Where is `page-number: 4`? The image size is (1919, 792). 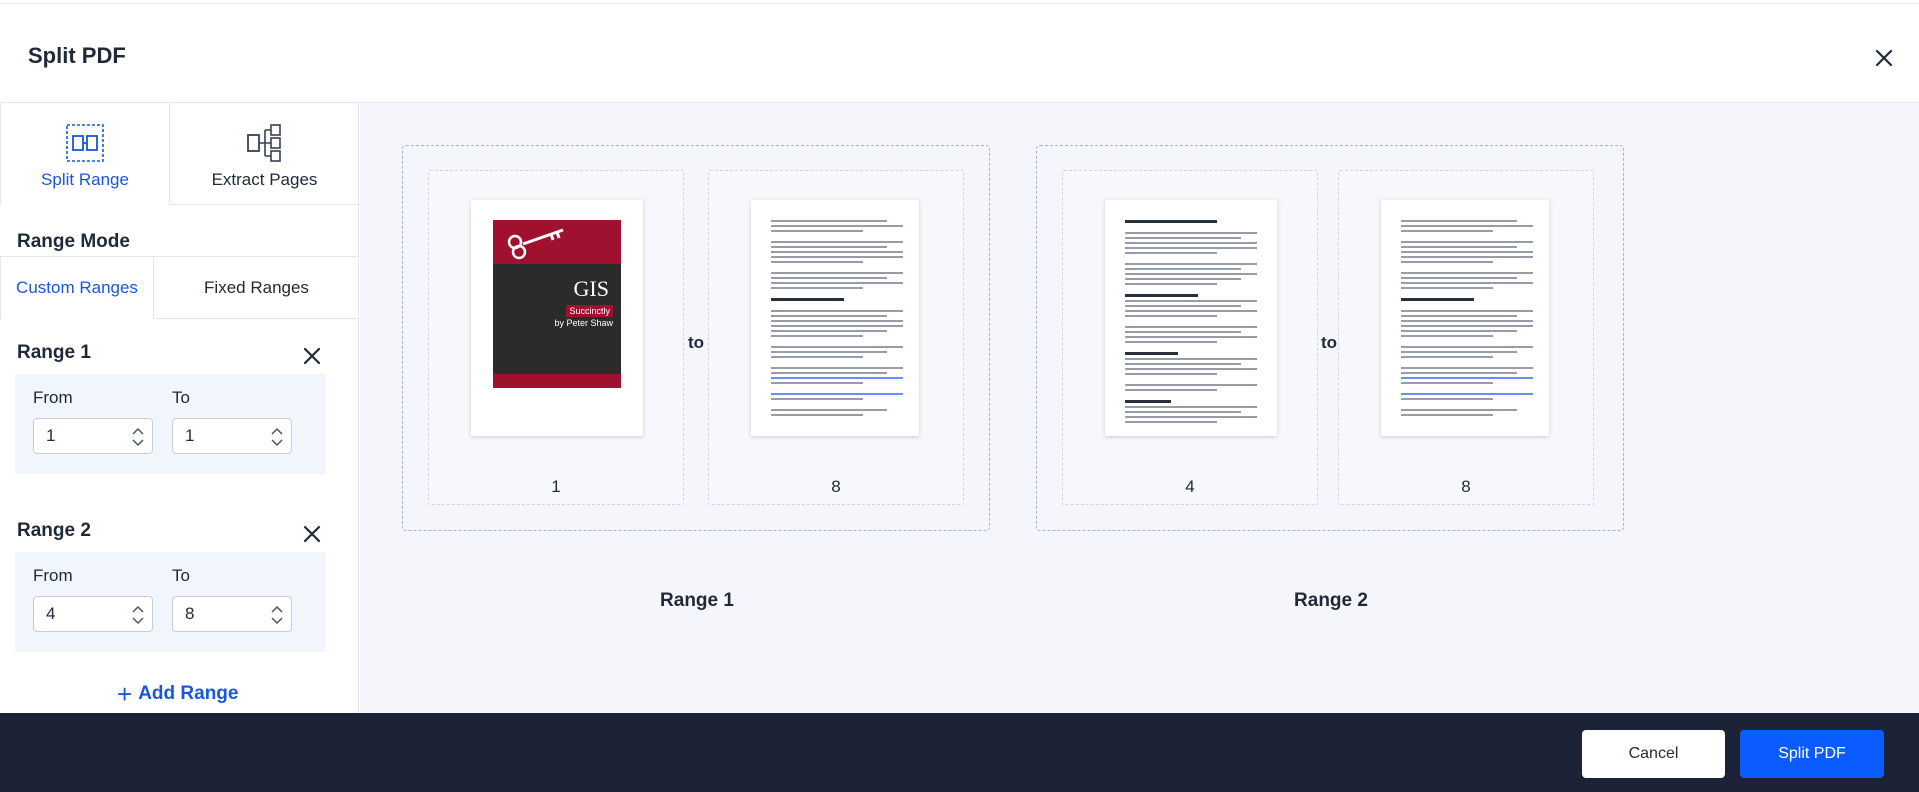
page-number: 4 is located at coordinates (1190, 486).